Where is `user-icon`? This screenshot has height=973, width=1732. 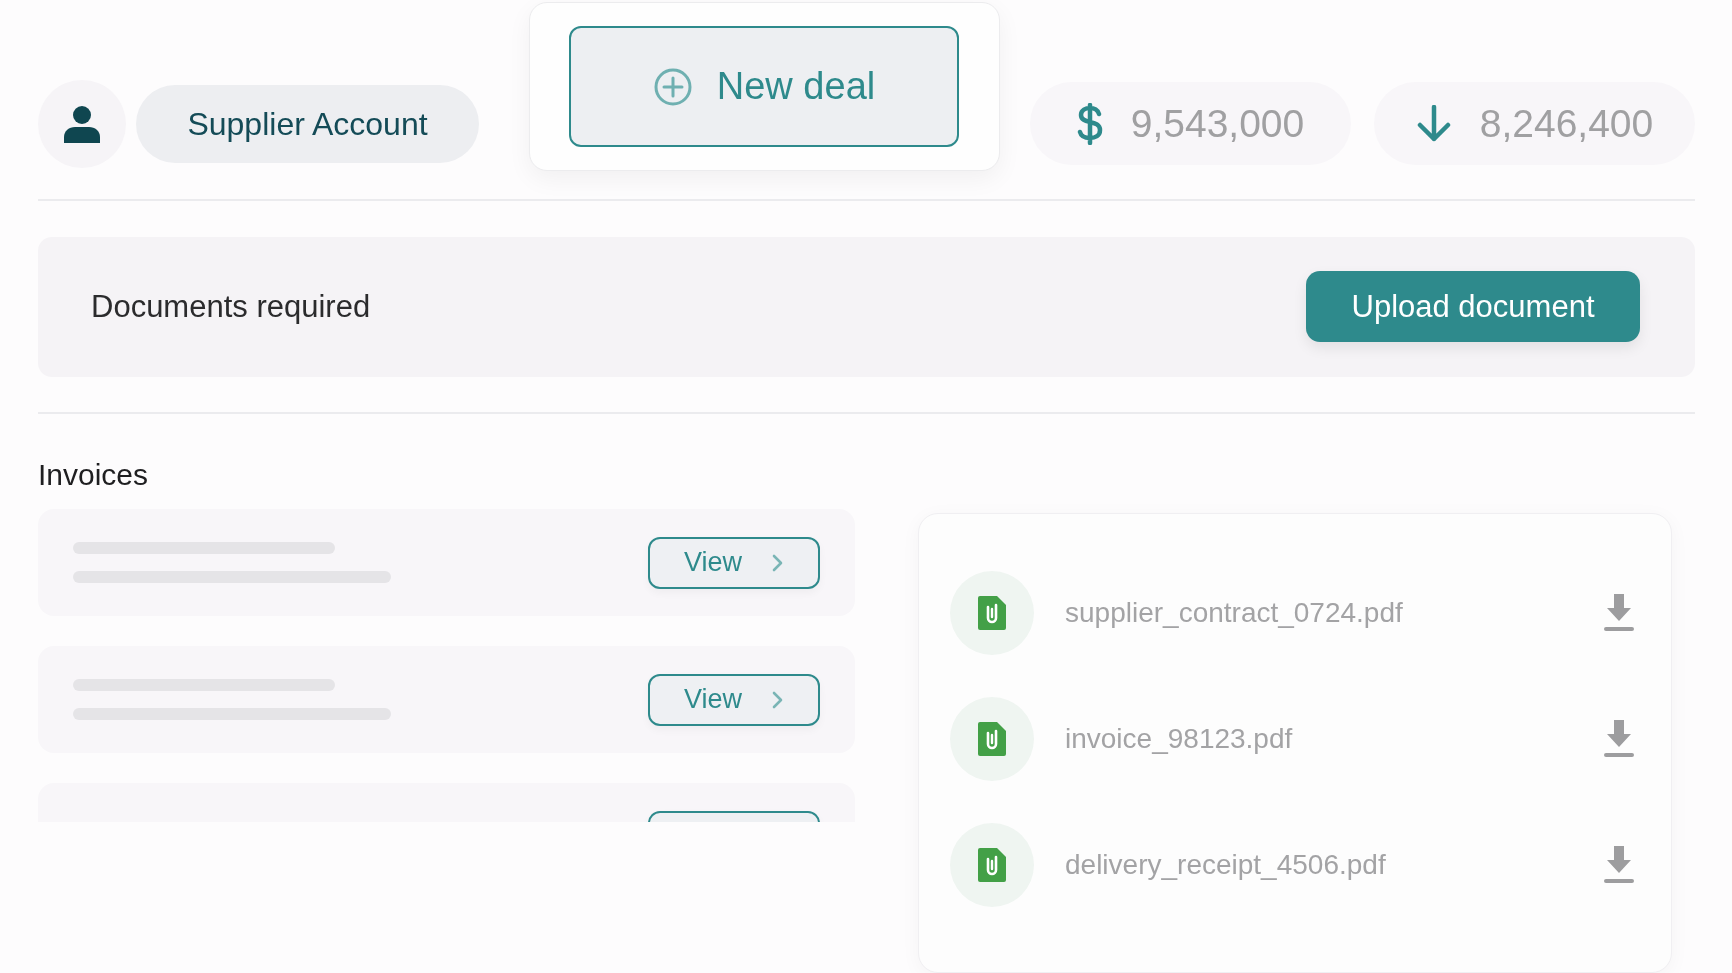 user-icon is located at coordinates (82, 124).